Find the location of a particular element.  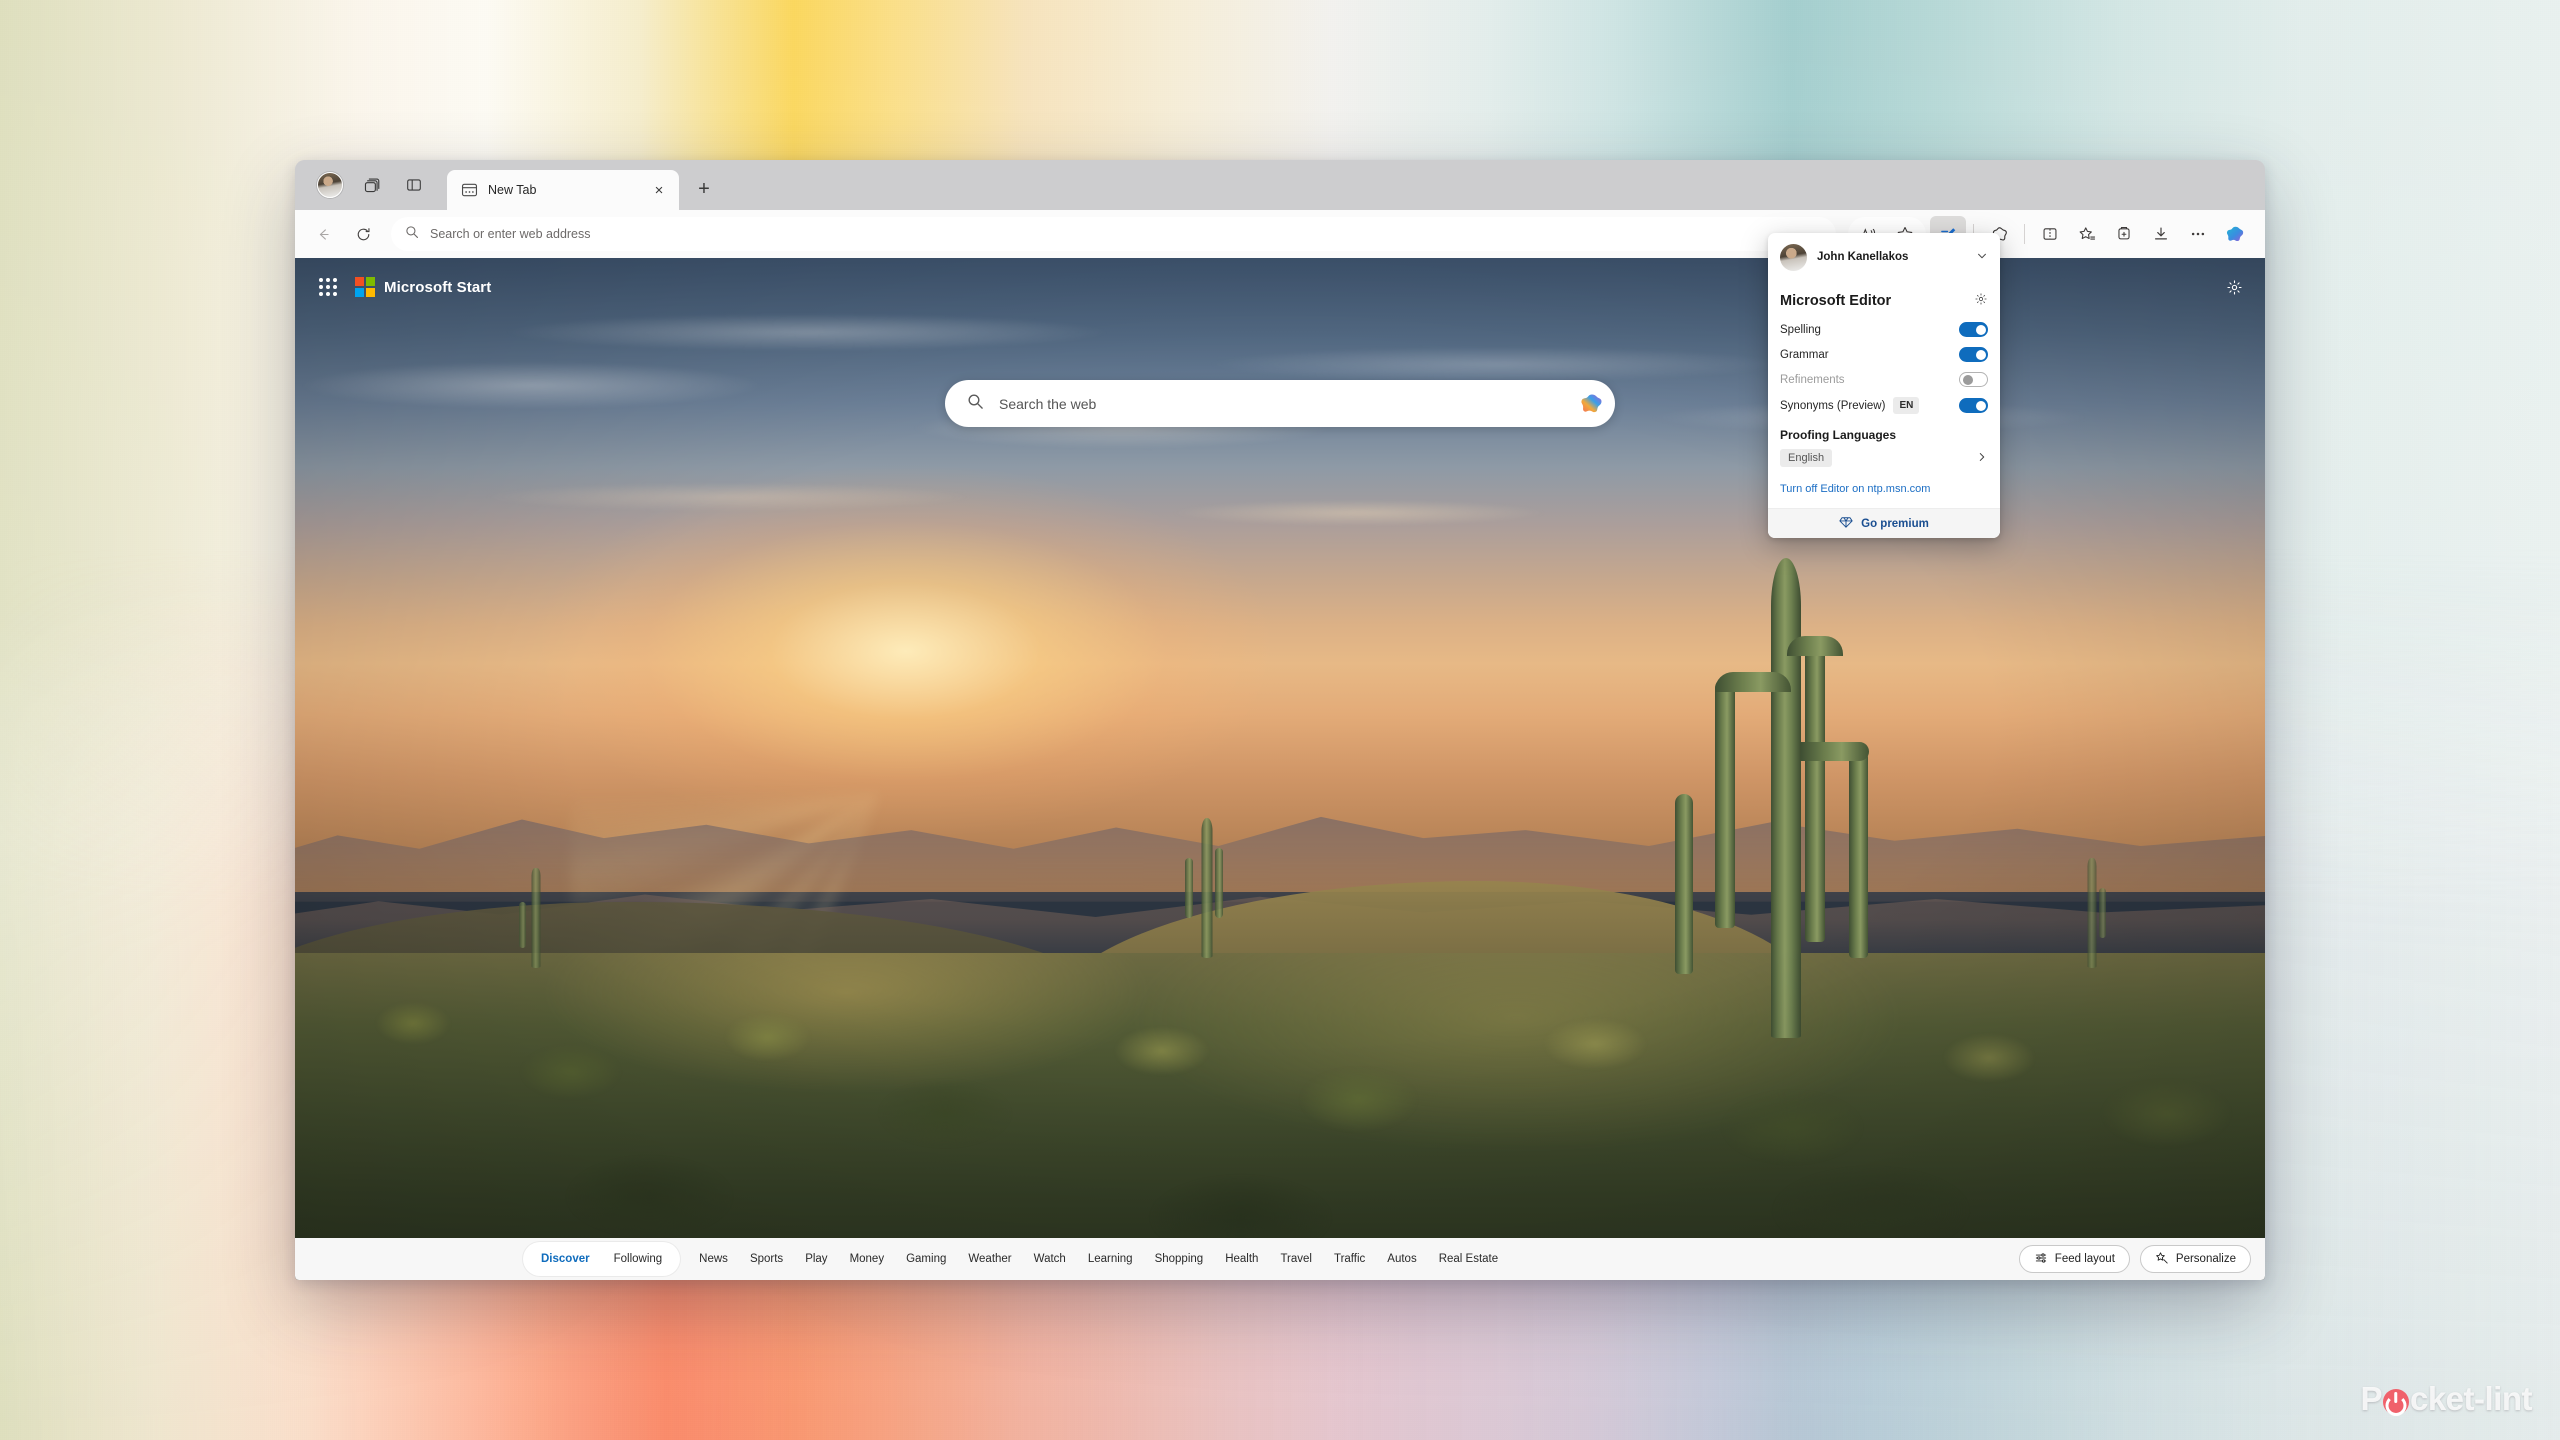

address-bar: Search or enter web address is located at coordinates (1113, 234).